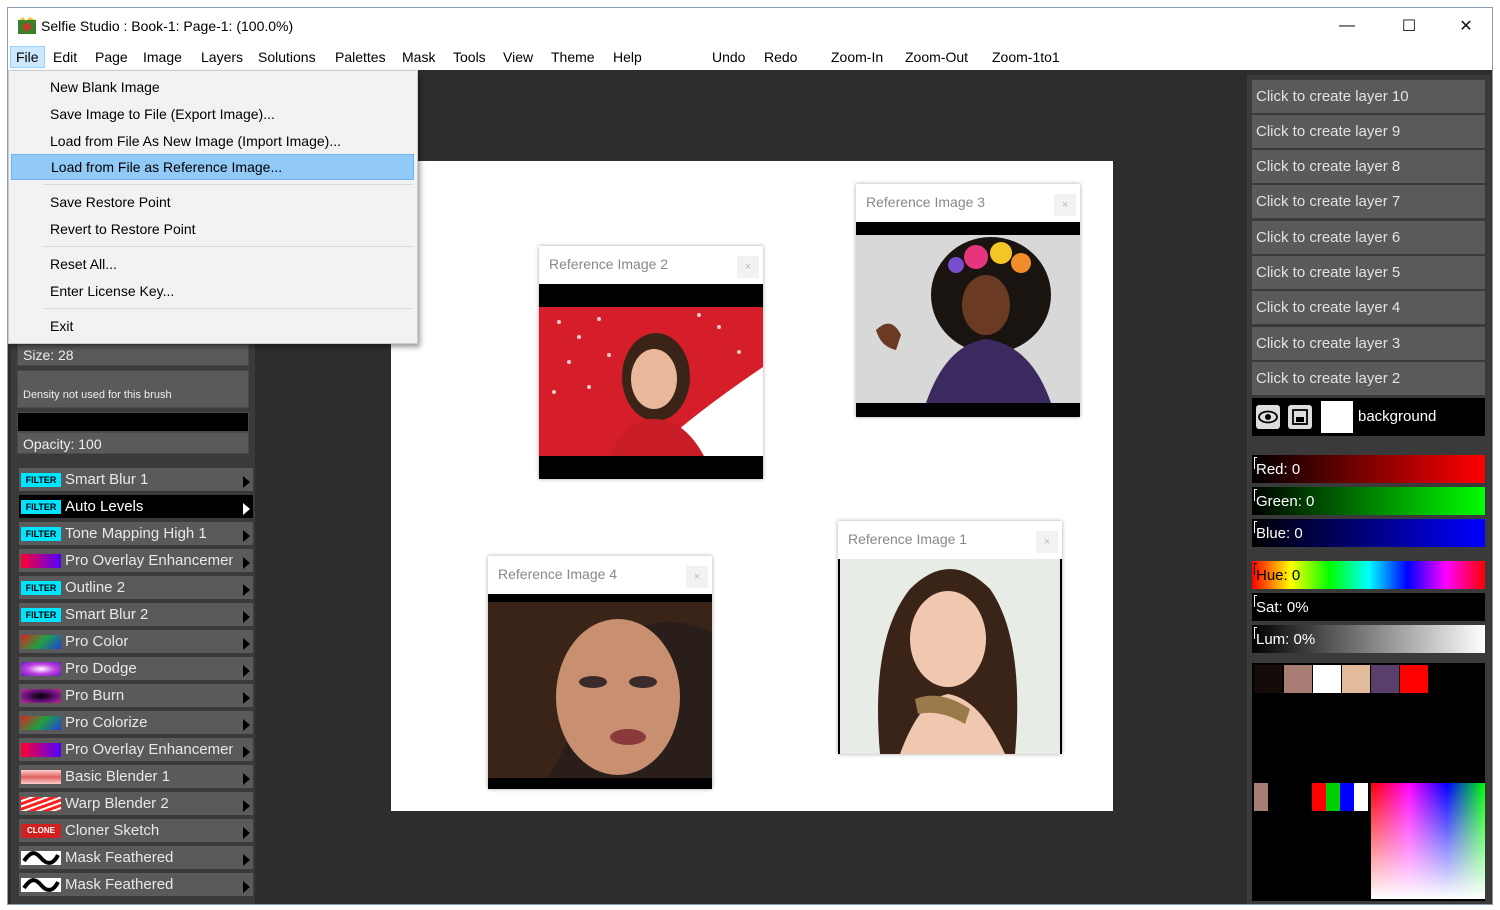  I want to click on close-window-button: ✕, so click(1464, 26).